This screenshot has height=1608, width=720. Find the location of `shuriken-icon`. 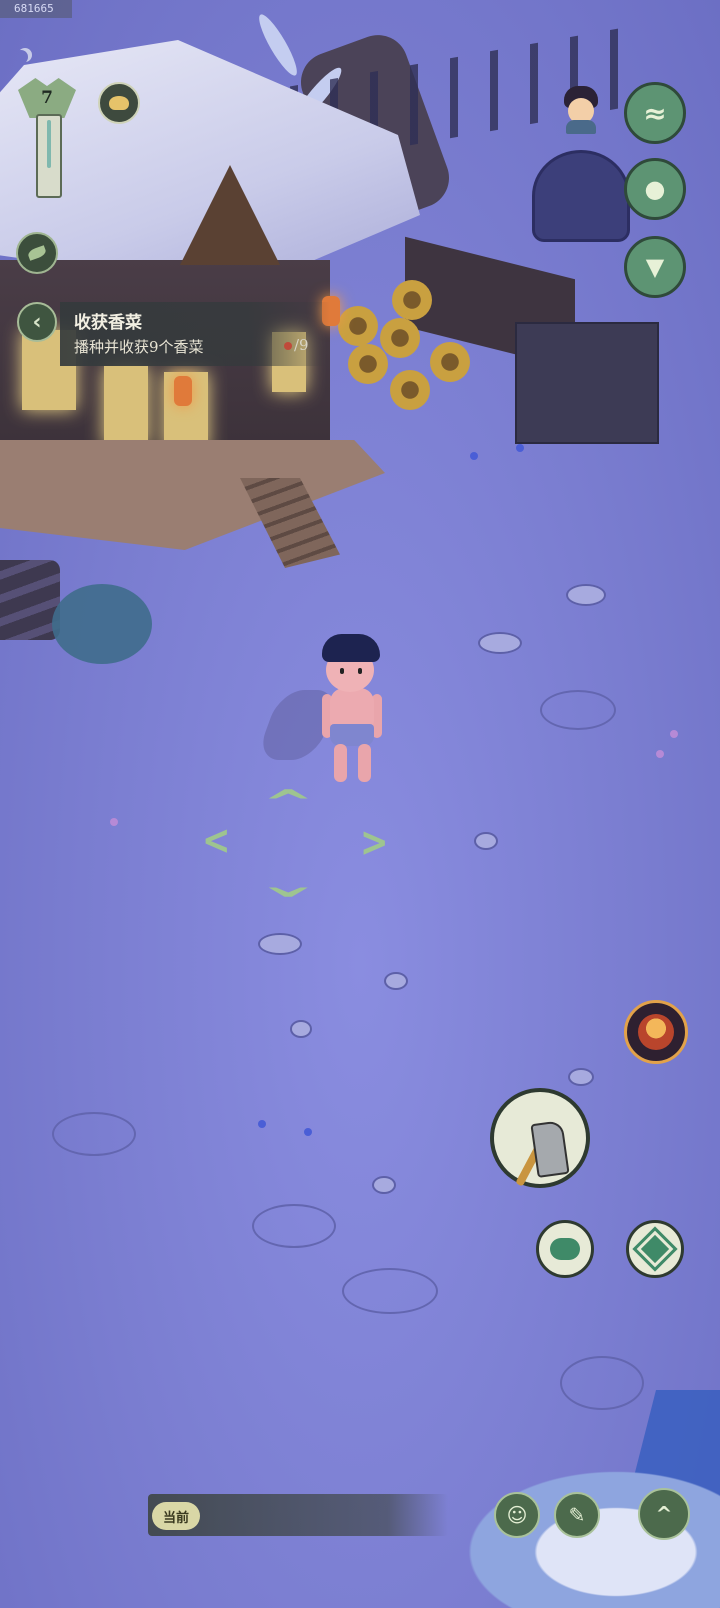

shuriken-icon is located at coordinates (655, 1249).